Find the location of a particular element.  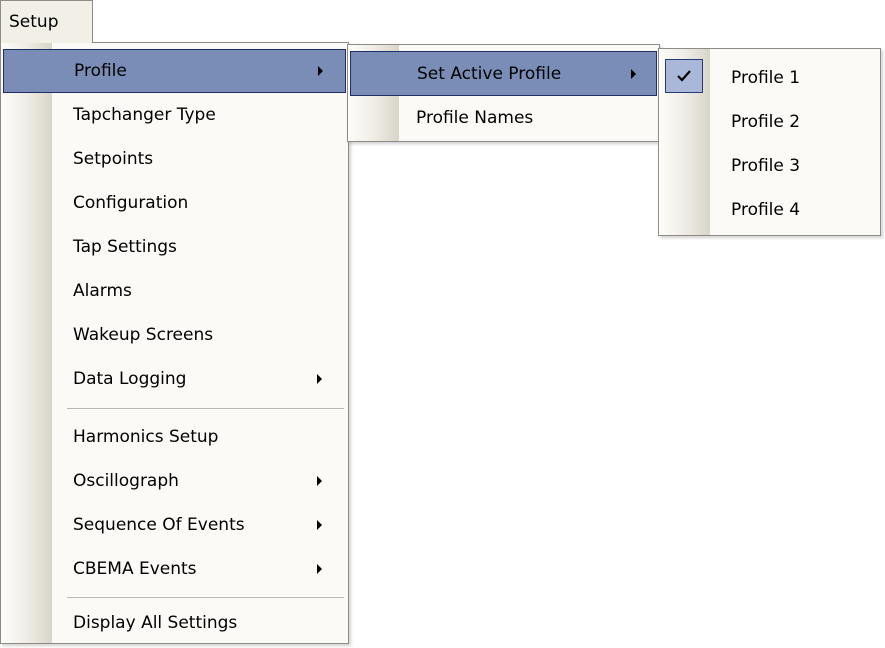

menu-item-label: Sequence Of Events is located at coordinates (159, 525).